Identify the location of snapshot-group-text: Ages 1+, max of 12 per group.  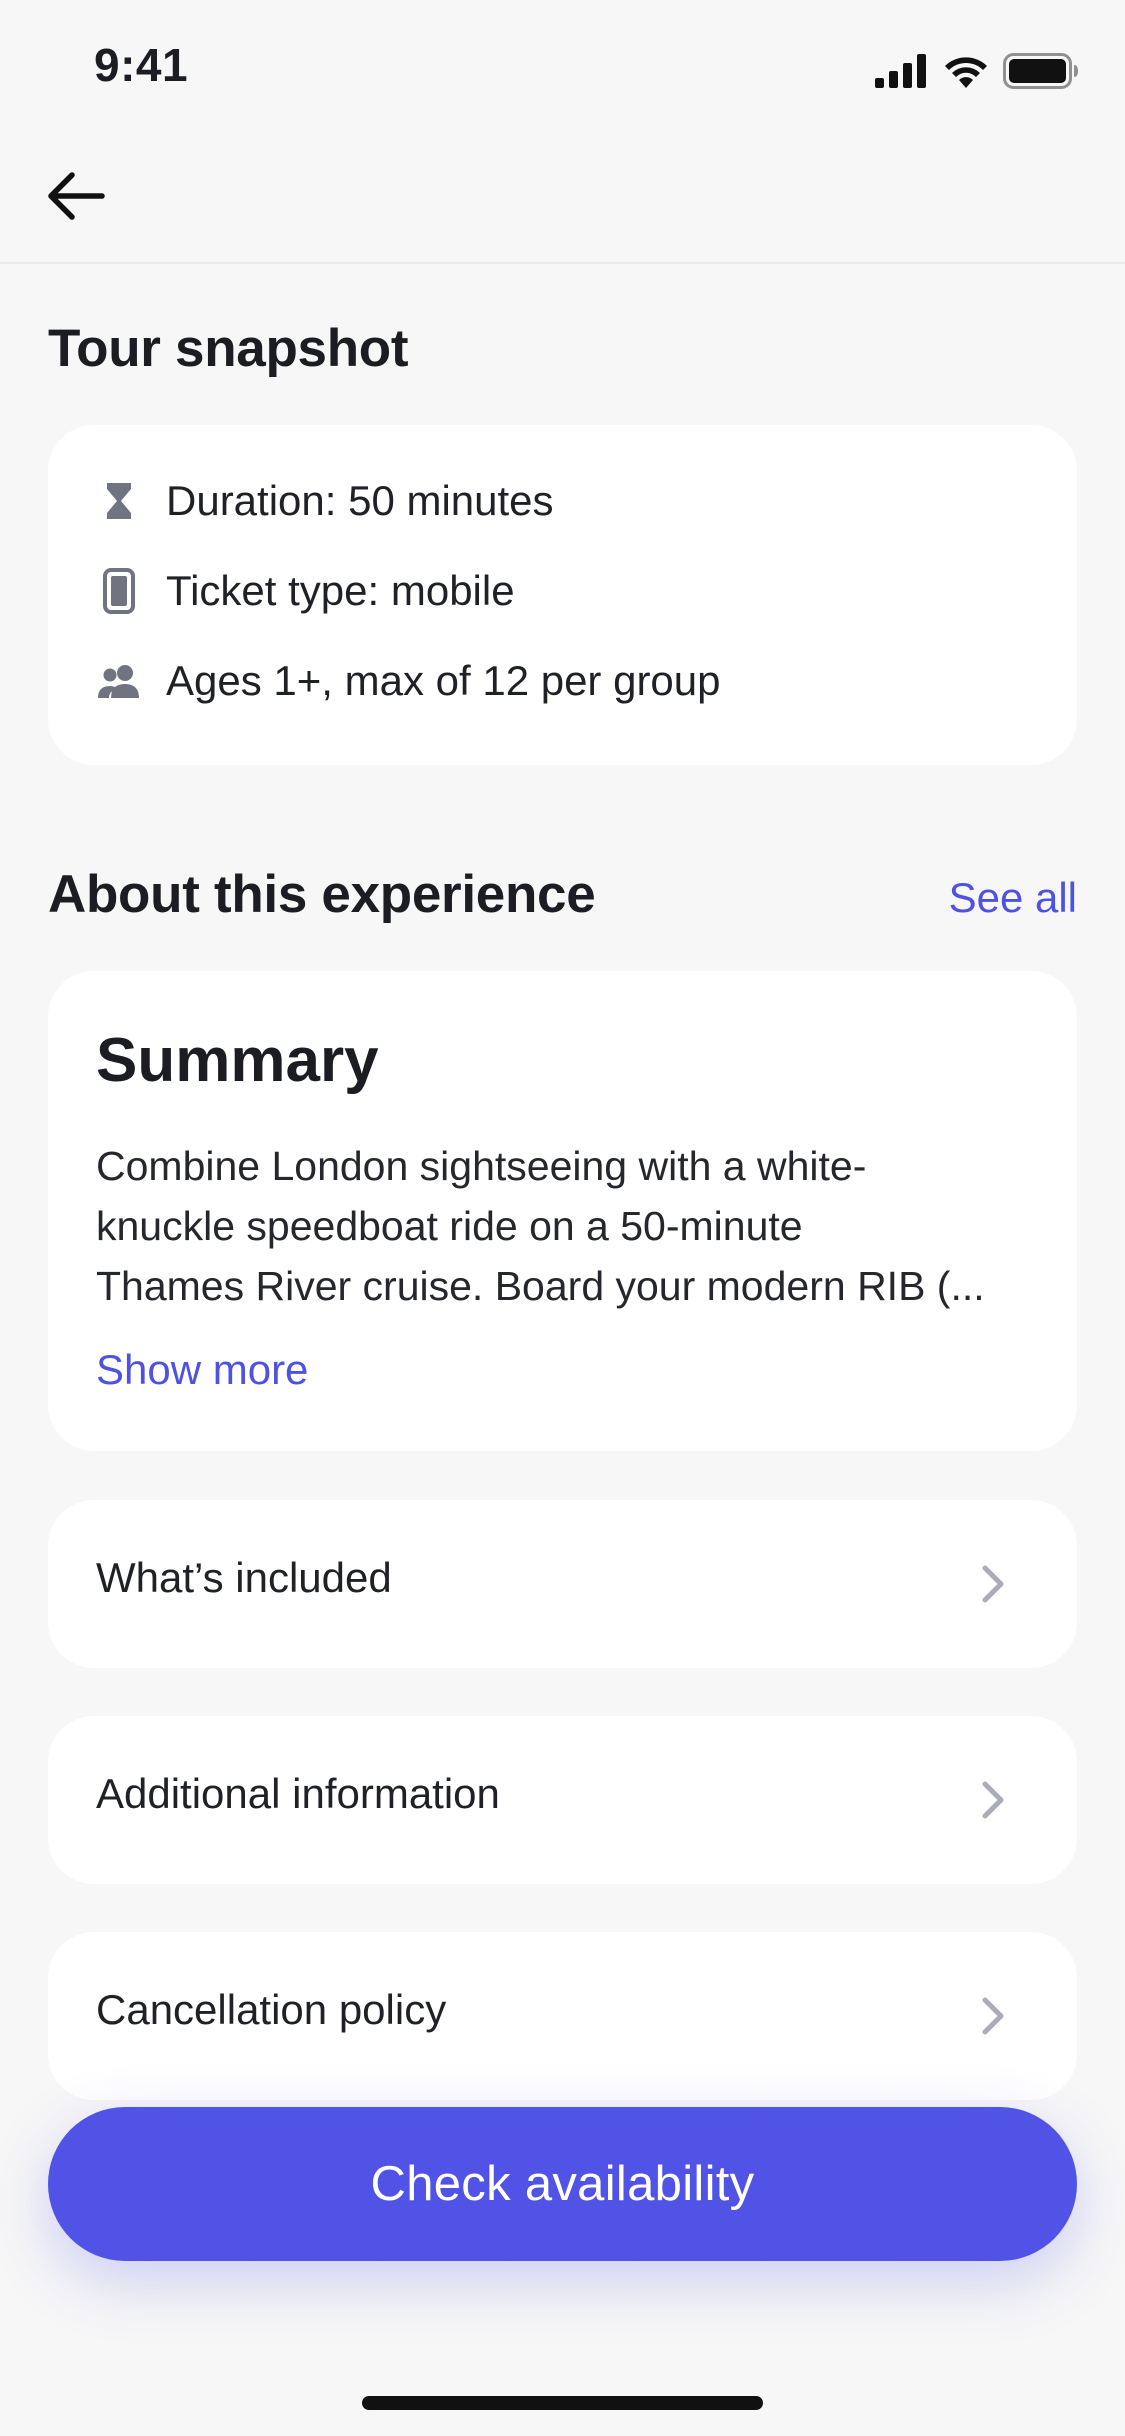
(443, 680).